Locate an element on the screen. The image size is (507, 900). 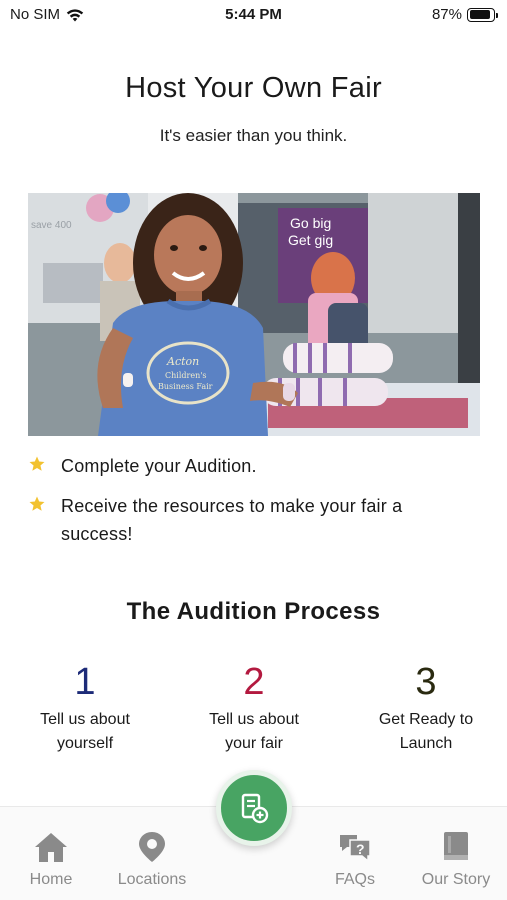
list-item: Complete your Audition. is located at coordinates (253, 466).